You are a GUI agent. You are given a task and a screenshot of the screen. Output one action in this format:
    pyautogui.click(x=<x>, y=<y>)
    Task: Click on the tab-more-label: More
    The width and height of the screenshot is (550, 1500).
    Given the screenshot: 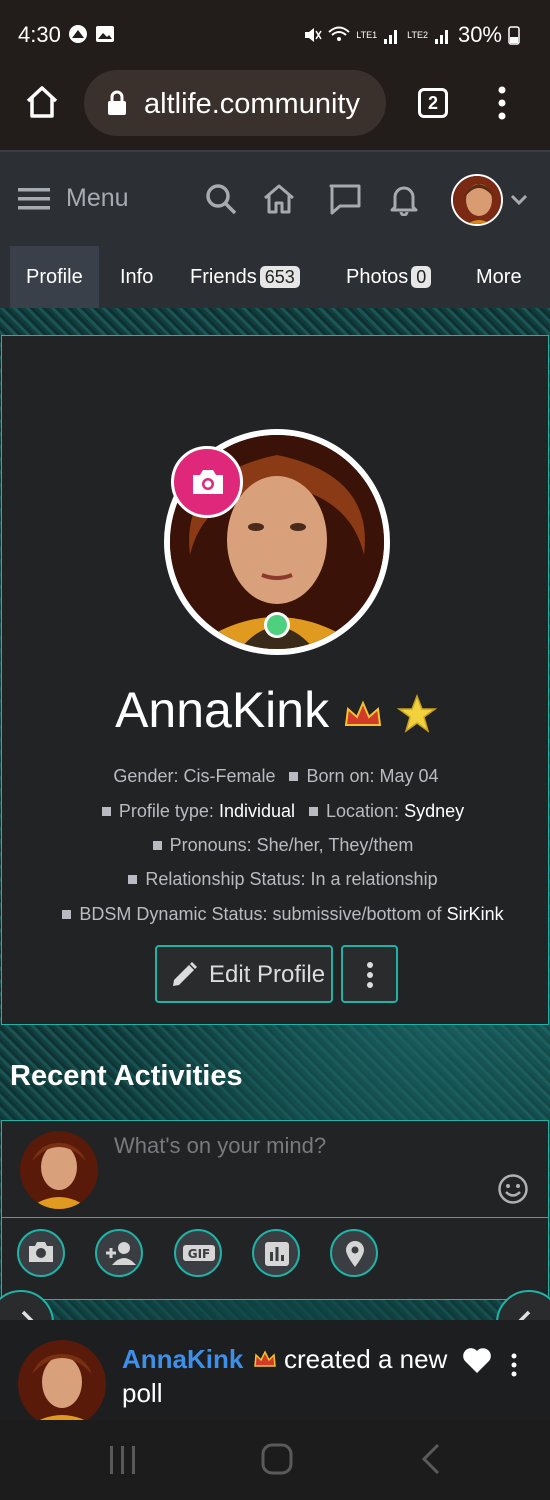 What is the action you would take?
    pyautogui.click(x=499, y=277)
    